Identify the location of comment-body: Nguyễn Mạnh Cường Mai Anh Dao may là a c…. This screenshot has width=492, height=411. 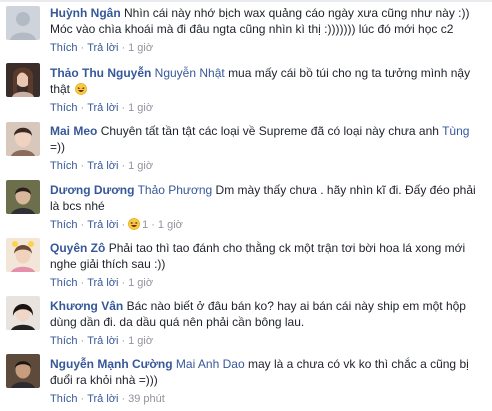
(266, 372).